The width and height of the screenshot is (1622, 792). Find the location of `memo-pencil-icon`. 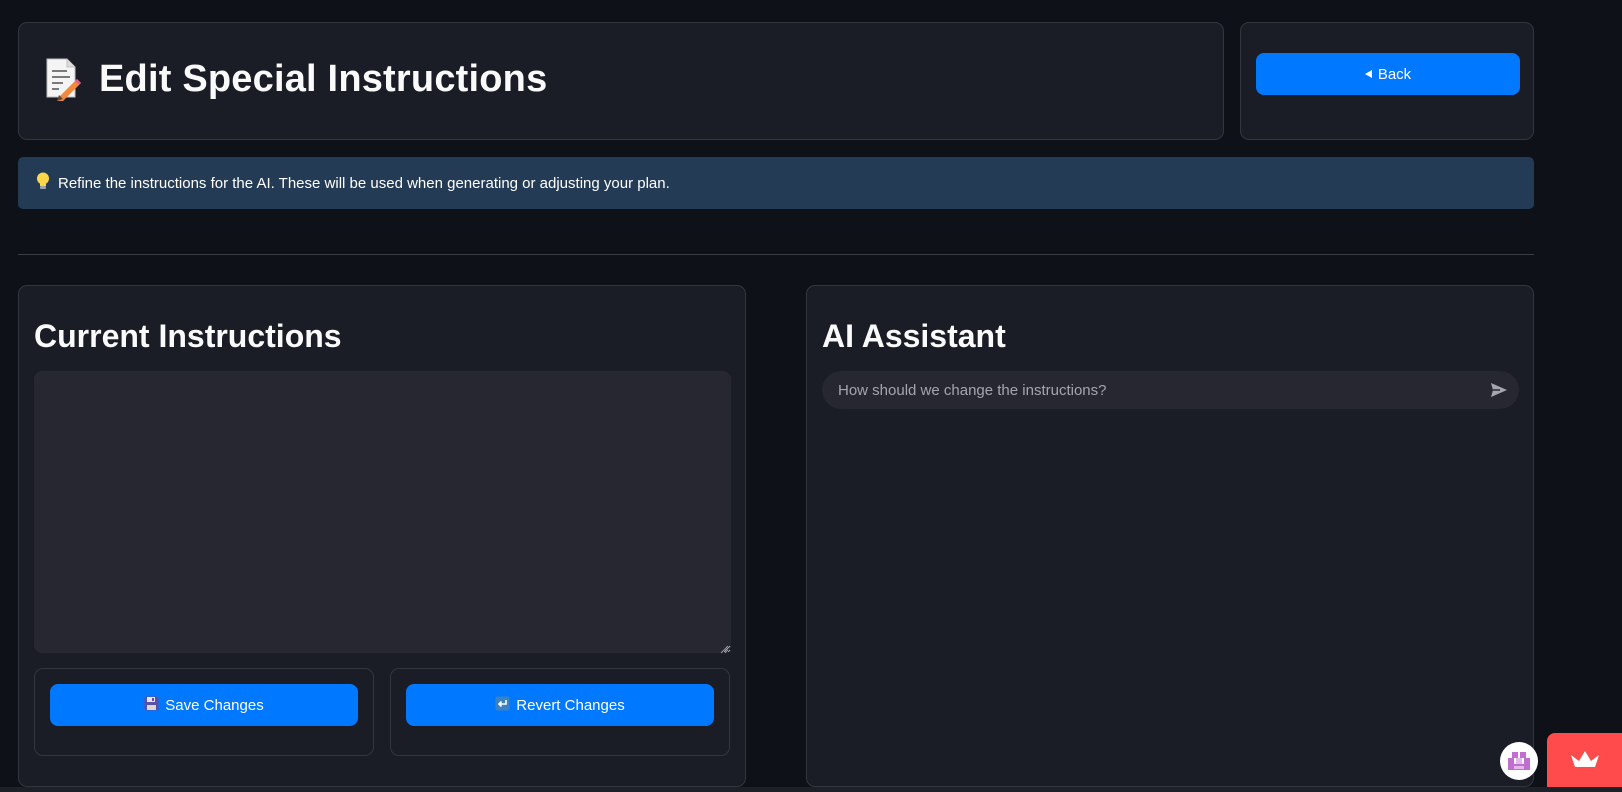

memo-pencil-icon is located at coordinates (62, 79).